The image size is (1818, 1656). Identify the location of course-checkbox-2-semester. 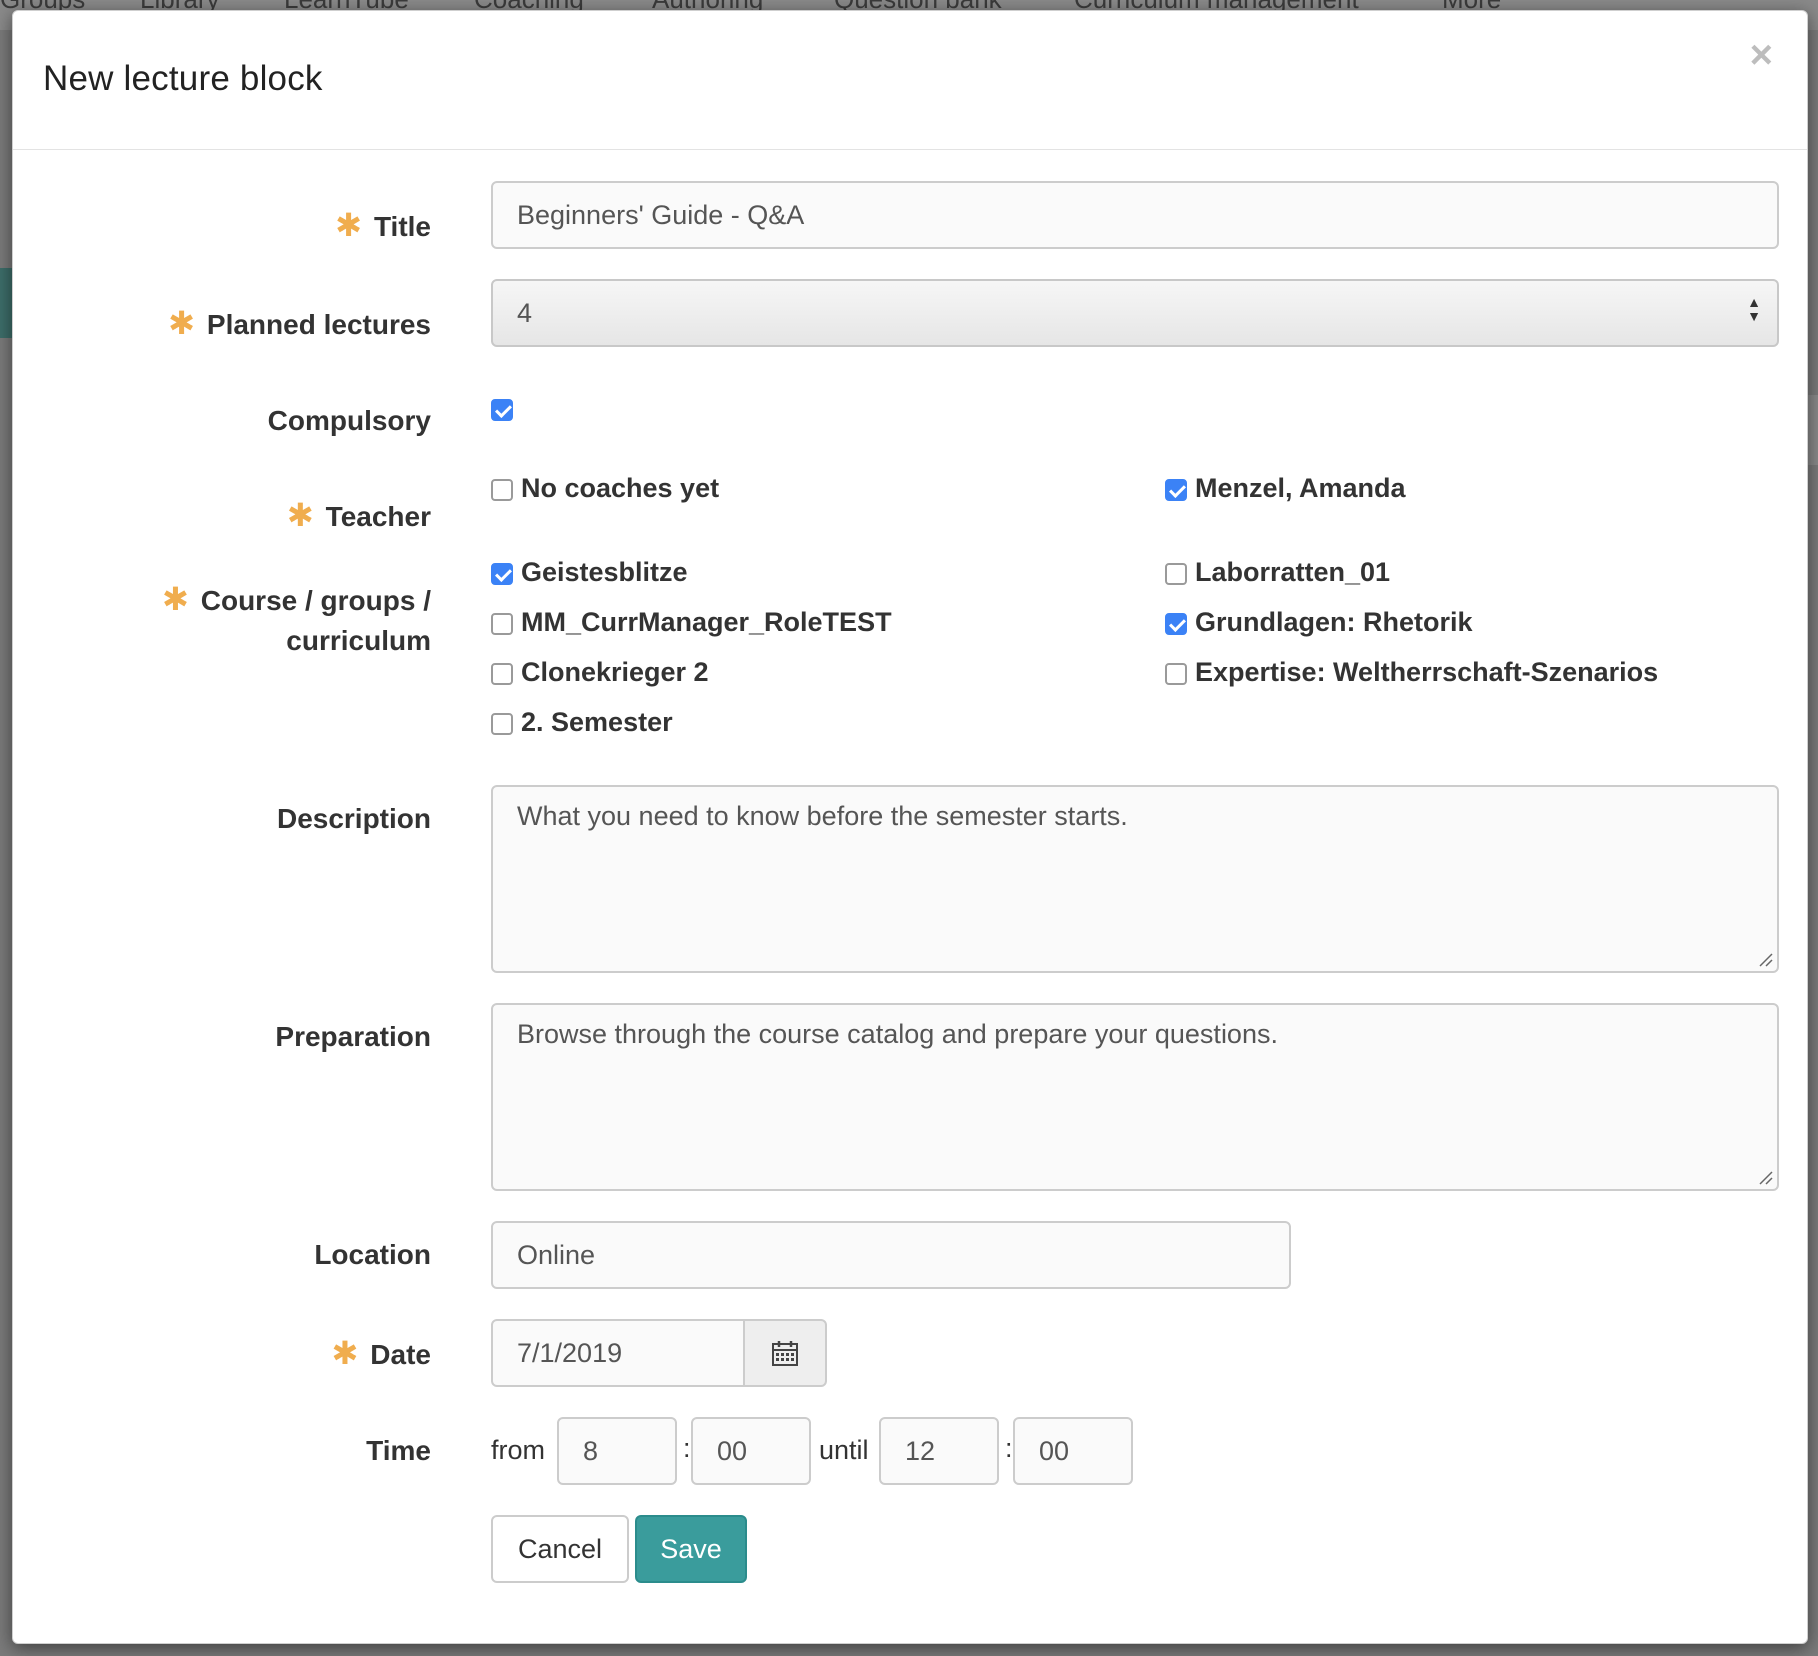
(502, 724).